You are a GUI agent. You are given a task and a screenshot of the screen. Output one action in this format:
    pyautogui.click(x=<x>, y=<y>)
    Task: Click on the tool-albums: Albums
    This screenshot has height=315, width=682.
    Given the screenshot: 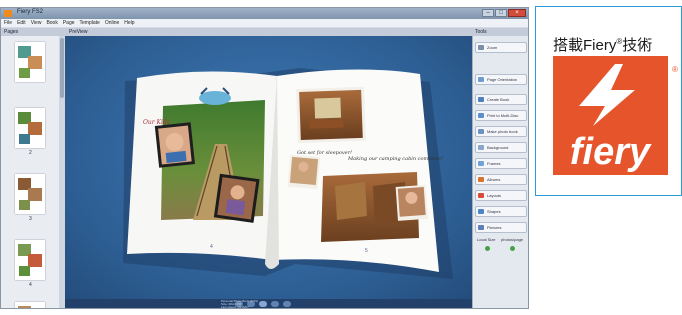 What is the action you would take?
    pyautogui.click(x=501, y=179)
    